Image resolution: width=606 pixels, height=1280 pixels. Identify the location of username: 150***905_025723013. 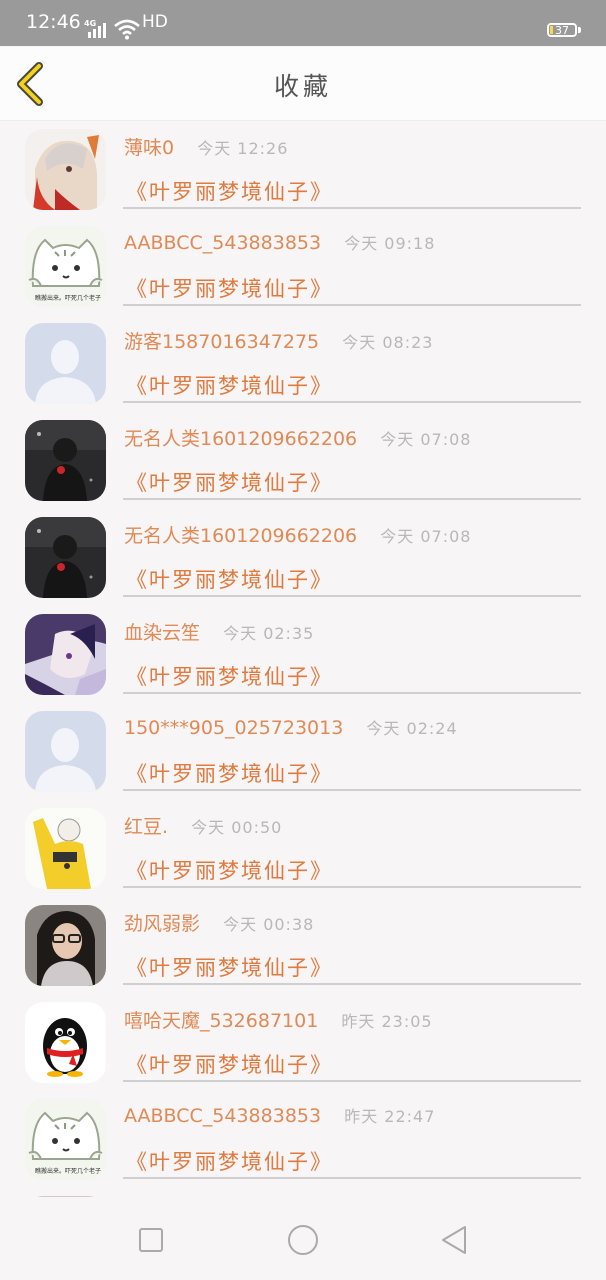
(234, 728).